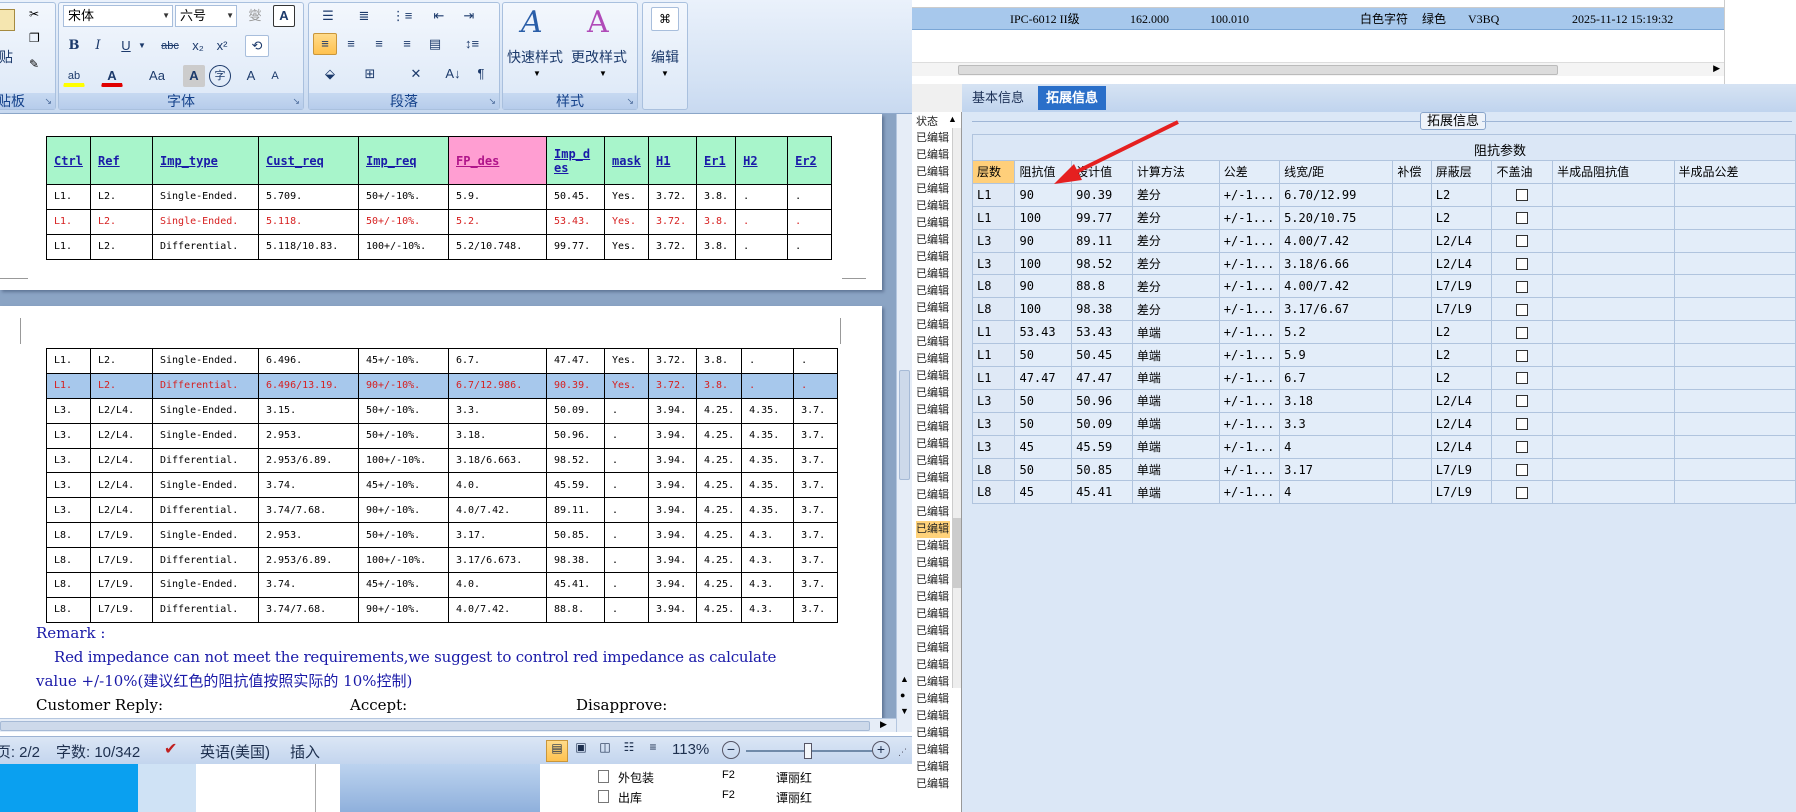 The image size is (1796, 812). Describe the element at coordinates (416, 74) in the screenshot. I see `asian-layout-button: ✕` at that location.